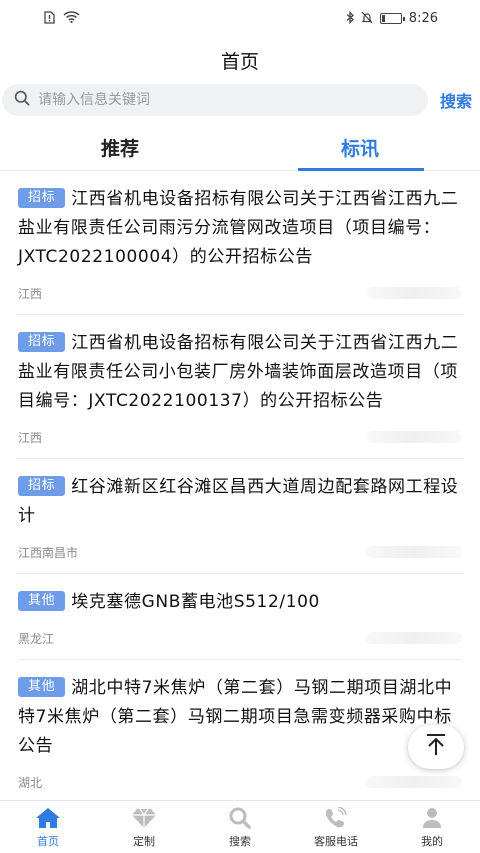 Image resolution: width=480 pixels, height=853 pixels. Describe the element at coordinates (350, 18) in the screenshot. I see `bluetooth-icon` at that location.